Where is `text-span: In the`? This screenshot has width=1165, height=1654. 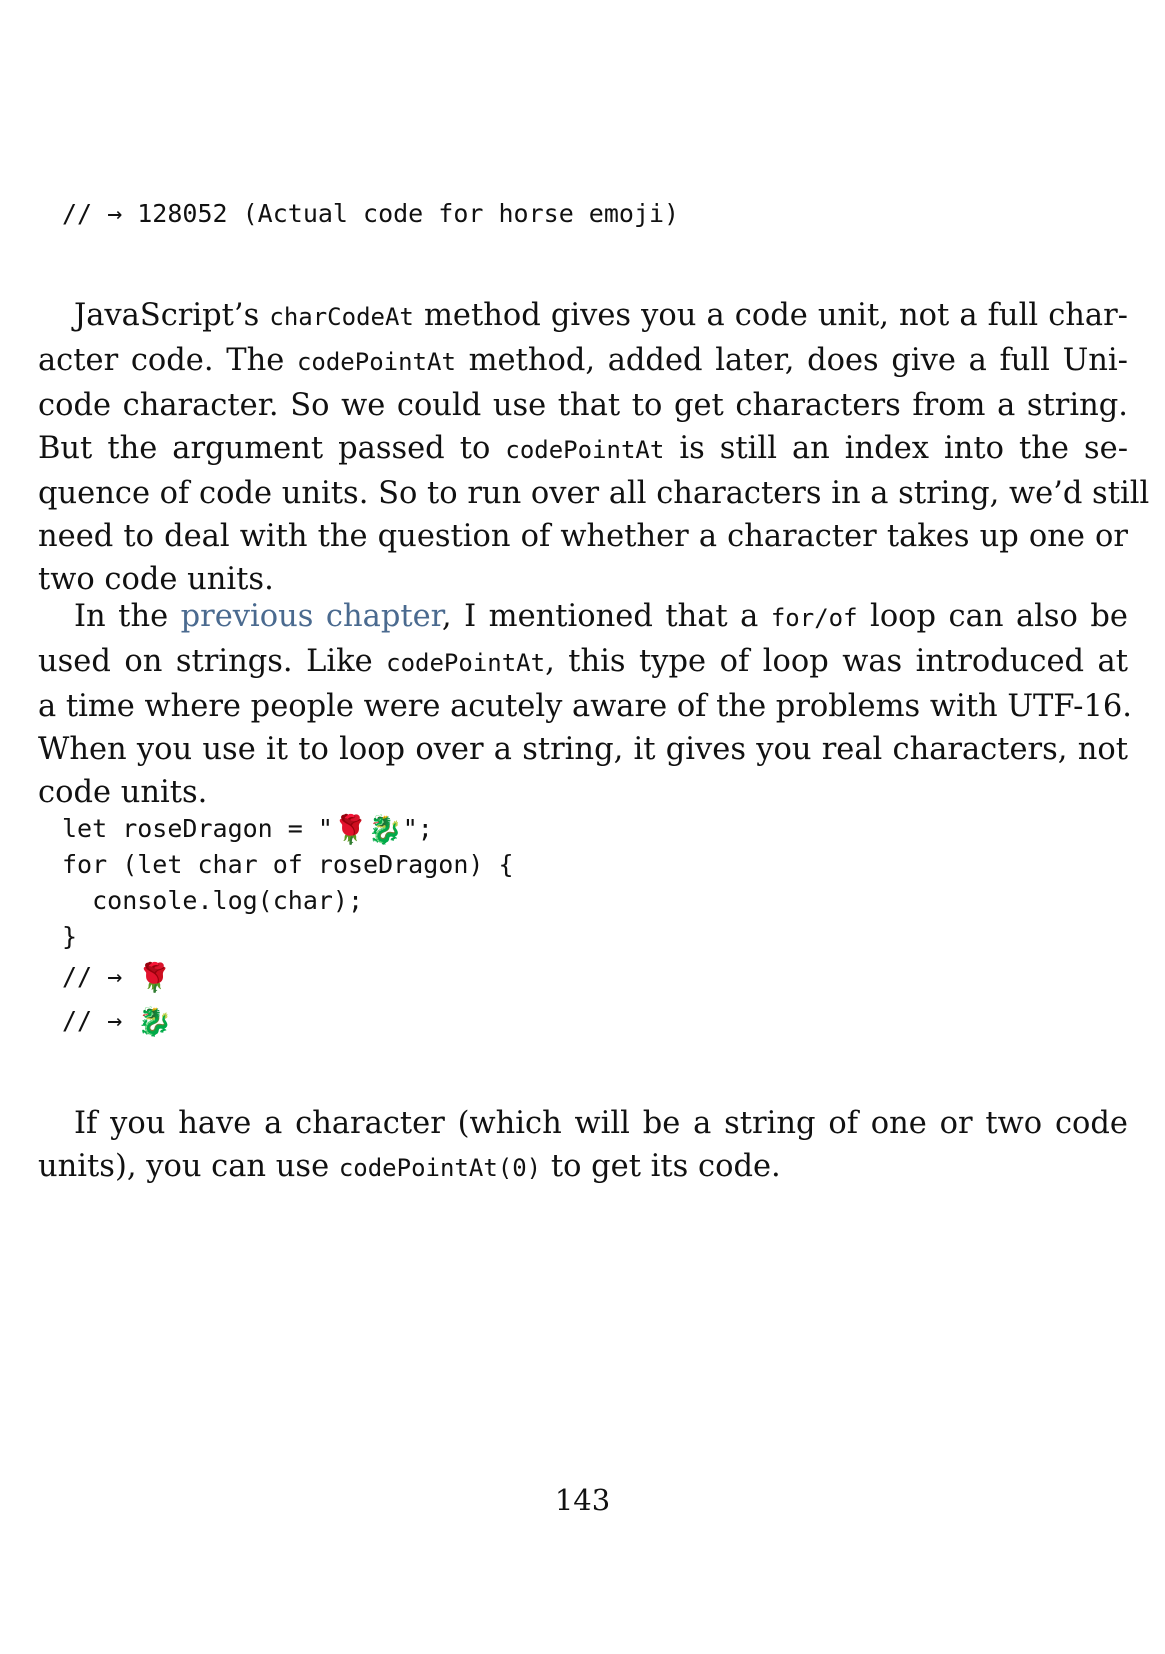
text-span: In the is located at coordinates (127, 616).